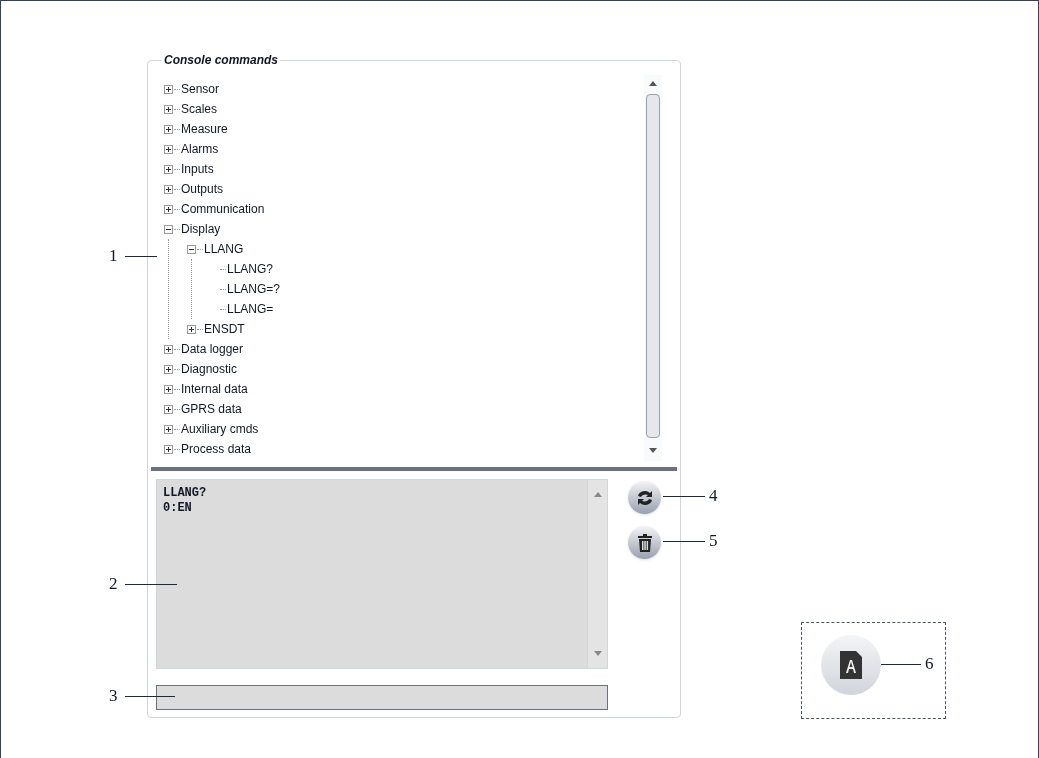 The width and height of the screenshot is (1039, 758). What do you see at coordinates (201, 229) in the screenshot?
I see `tree-item: Display` at bounding box center [201, 229].